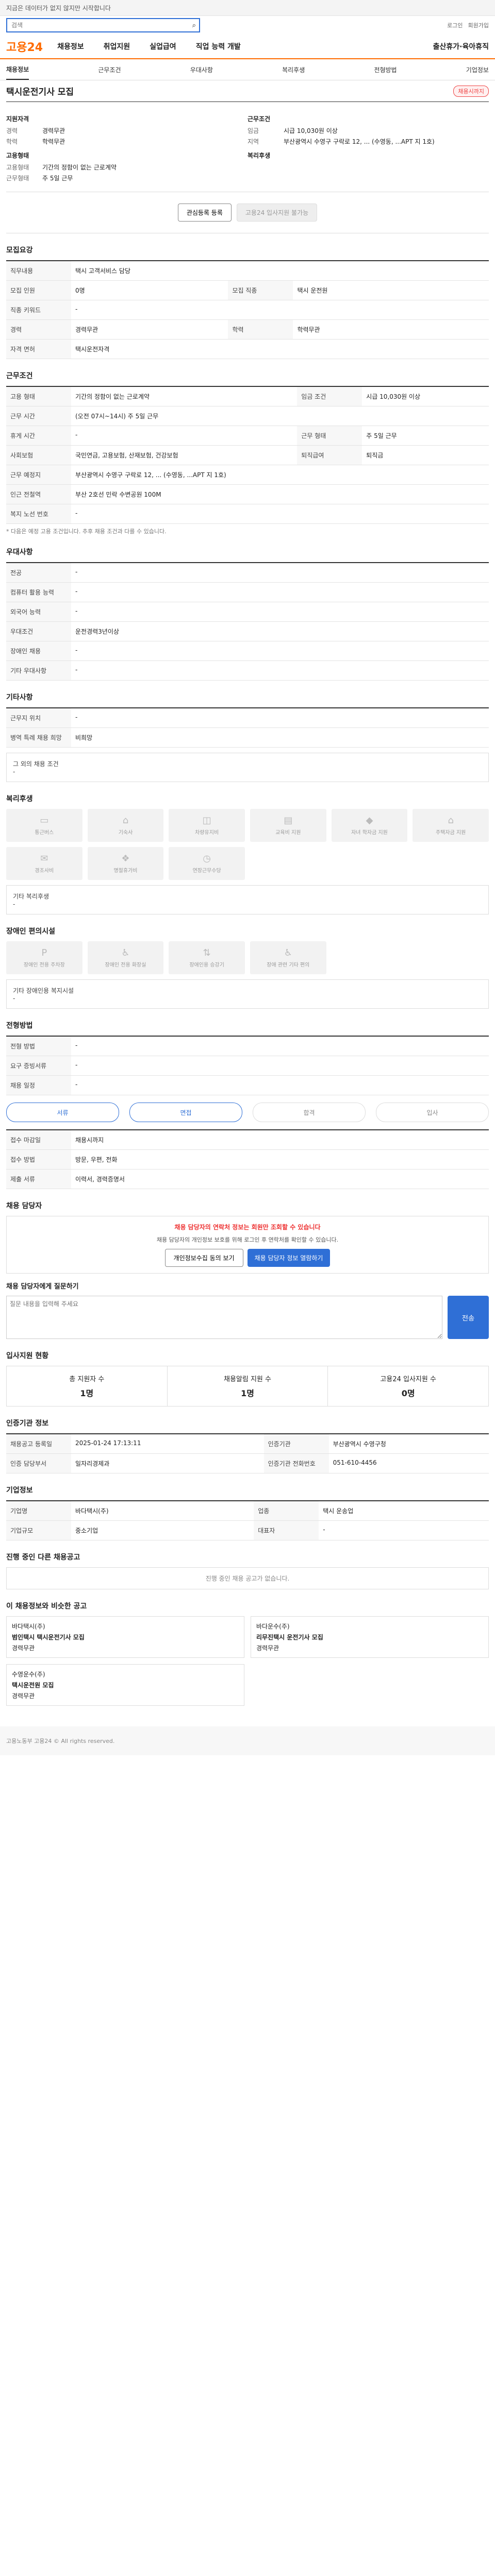  Describe the element at coordinates (27, 1423) in the screenshot. I see `info-heading: 인증기관 정보` at that location.